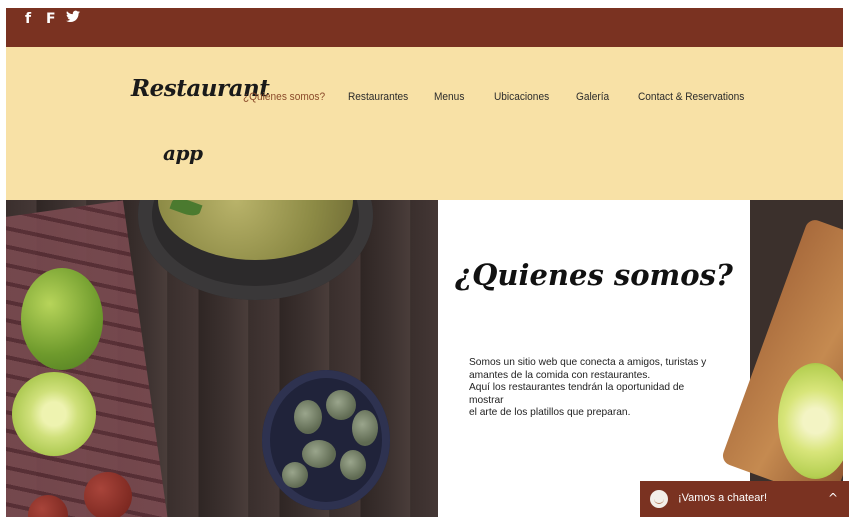 Image resolution: width=849 pixels, height=517 pixels. What do you see at coordinates (723, 498) in the screenshot?
I see `chat-label: ¡Vamos a chatear!` at bounding box center [723, 498].